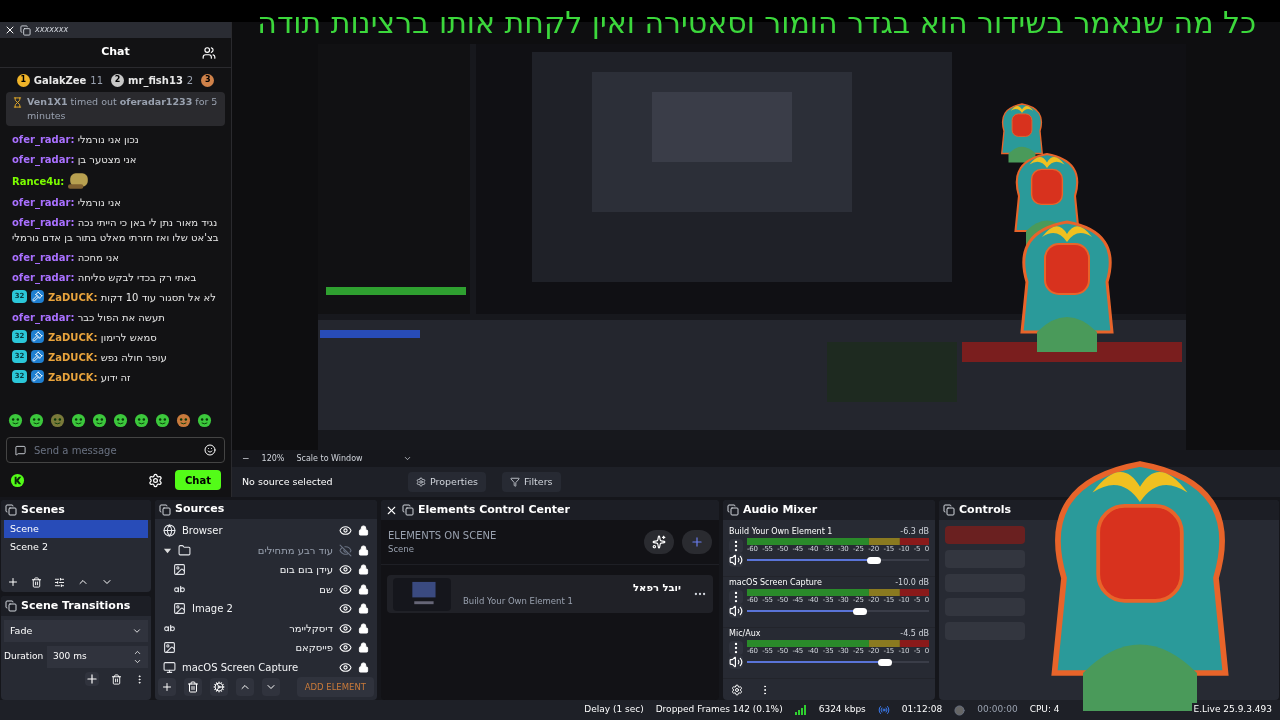 Image resolution: width=1280 pixels, height=720 pixels. I want to click on globe-icon, so click(169, 531).